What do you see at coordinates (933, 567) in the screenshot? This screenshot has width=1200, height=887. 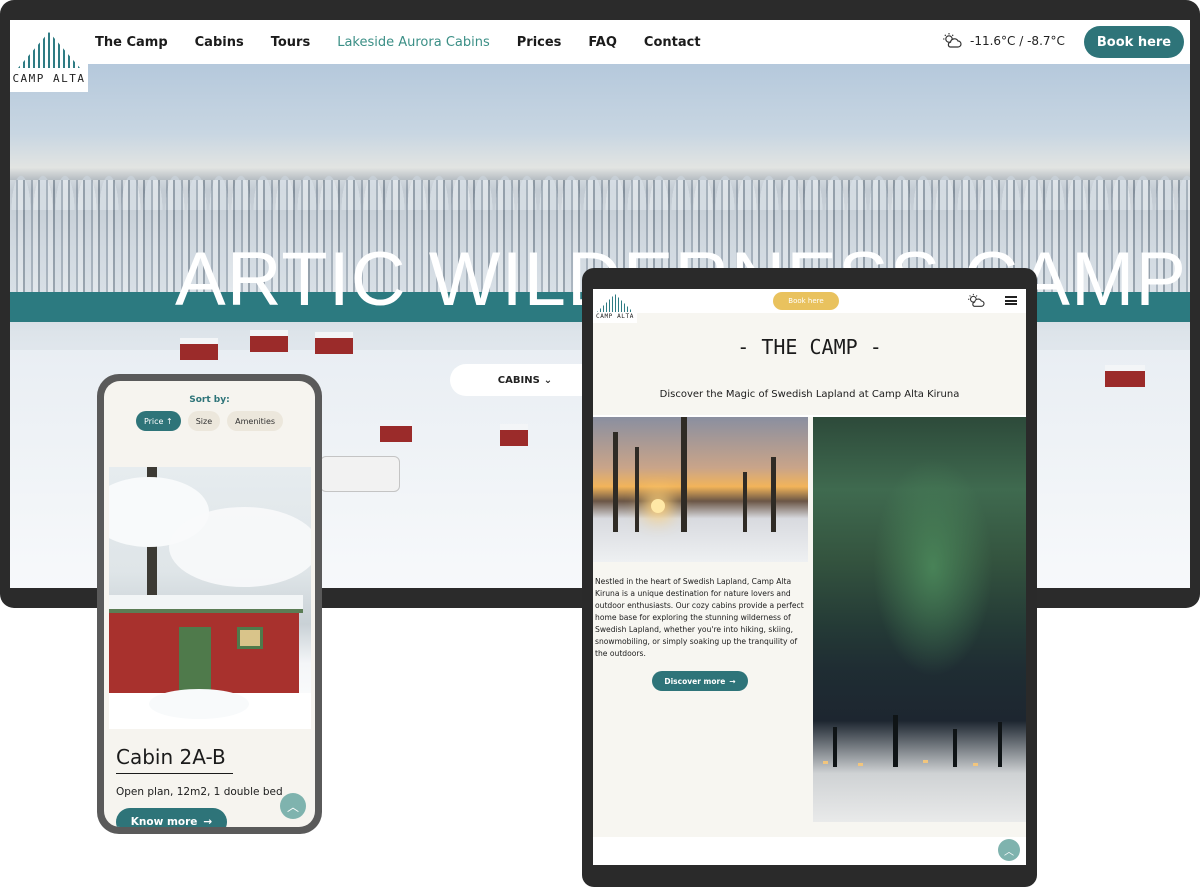 I see `aurora-glow` at bounding box center [933, 567].